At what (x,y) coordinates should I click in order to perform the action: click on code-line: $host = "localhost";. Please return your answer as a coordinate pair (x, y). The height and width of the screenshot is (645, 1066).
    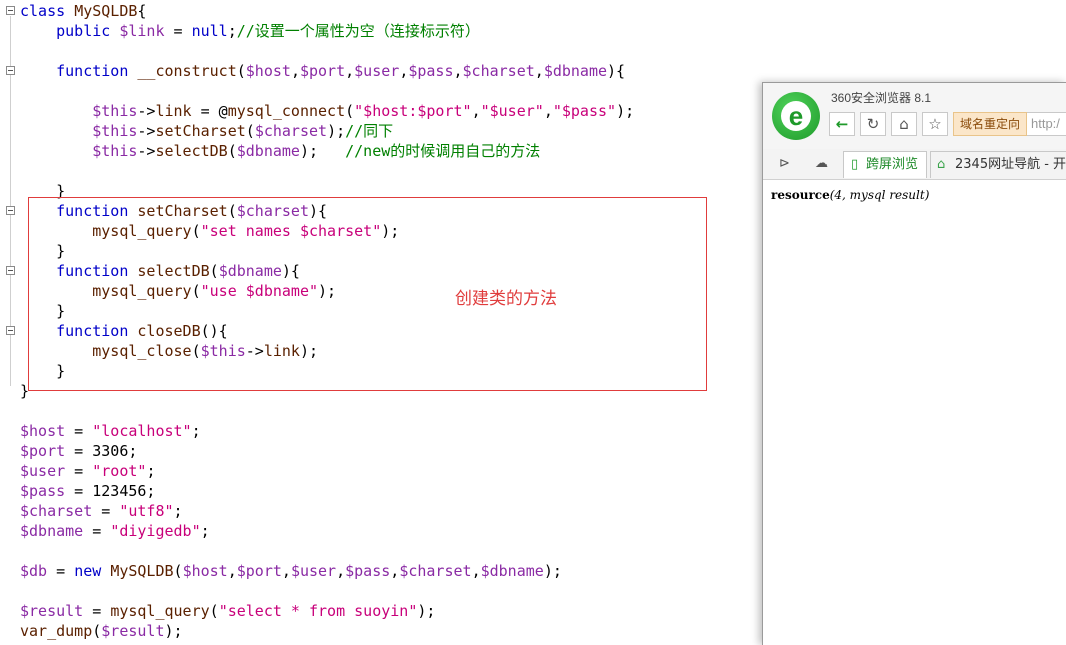
    Looking at the image, I should click on (327, 431).